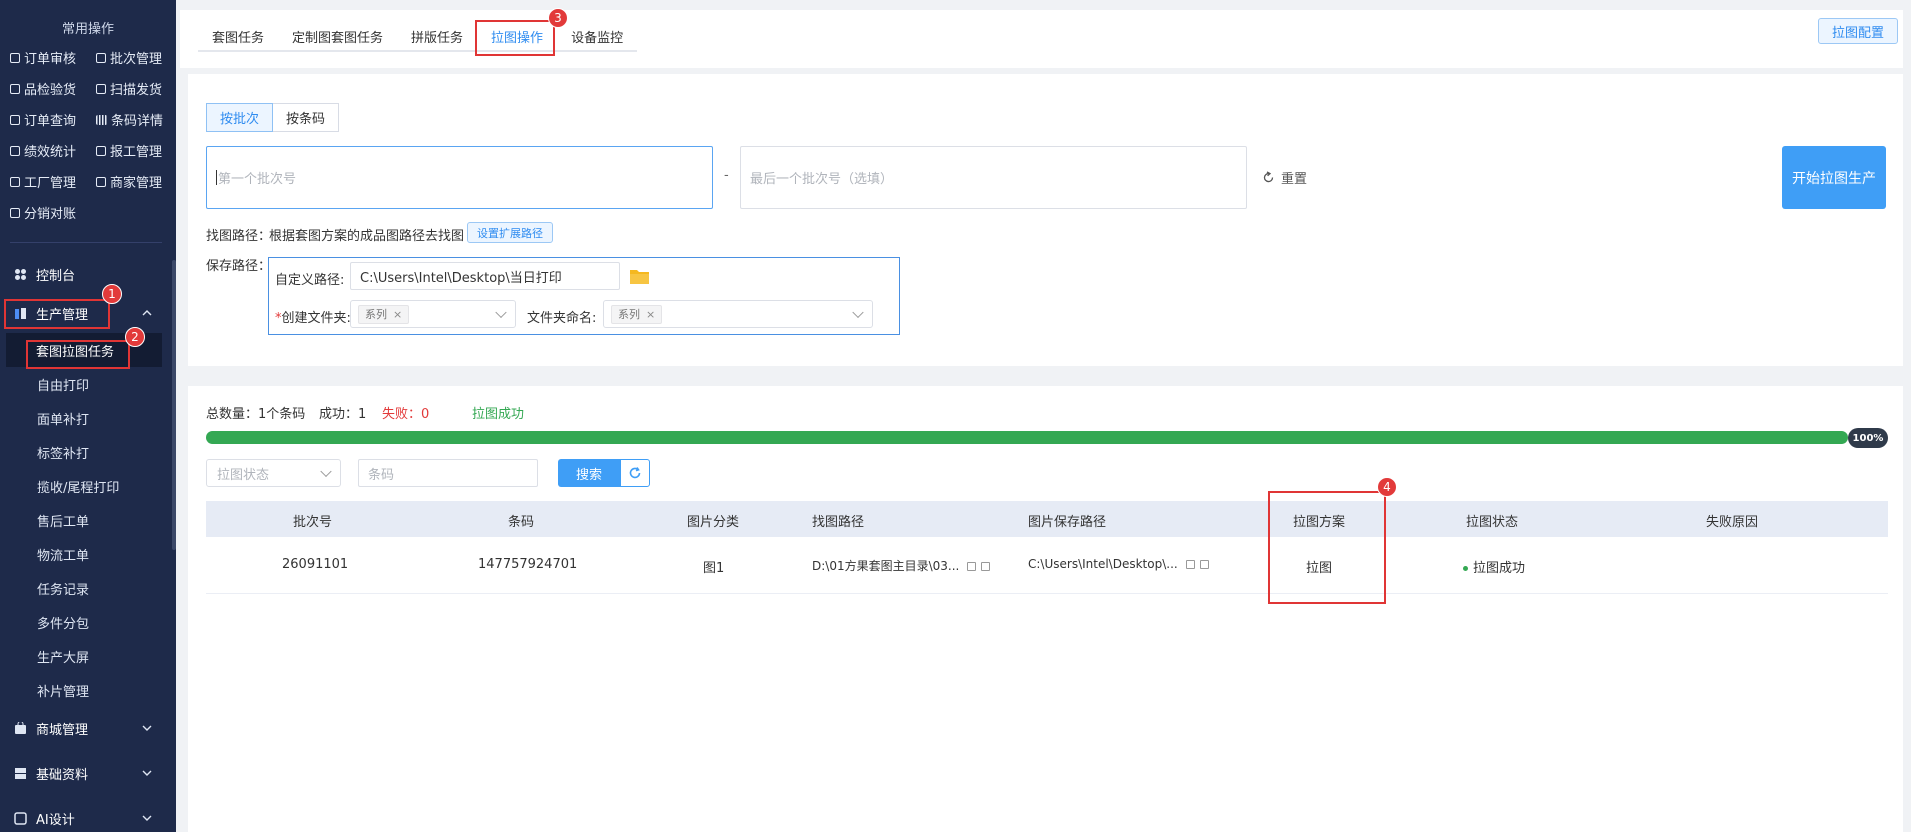 This screenshot has width=1911, height=832. What do you see at coordinates (517, 36) in the screenshot?
I see `tab-pull-operation: 拉图操作` at bounding box center [517, 36].